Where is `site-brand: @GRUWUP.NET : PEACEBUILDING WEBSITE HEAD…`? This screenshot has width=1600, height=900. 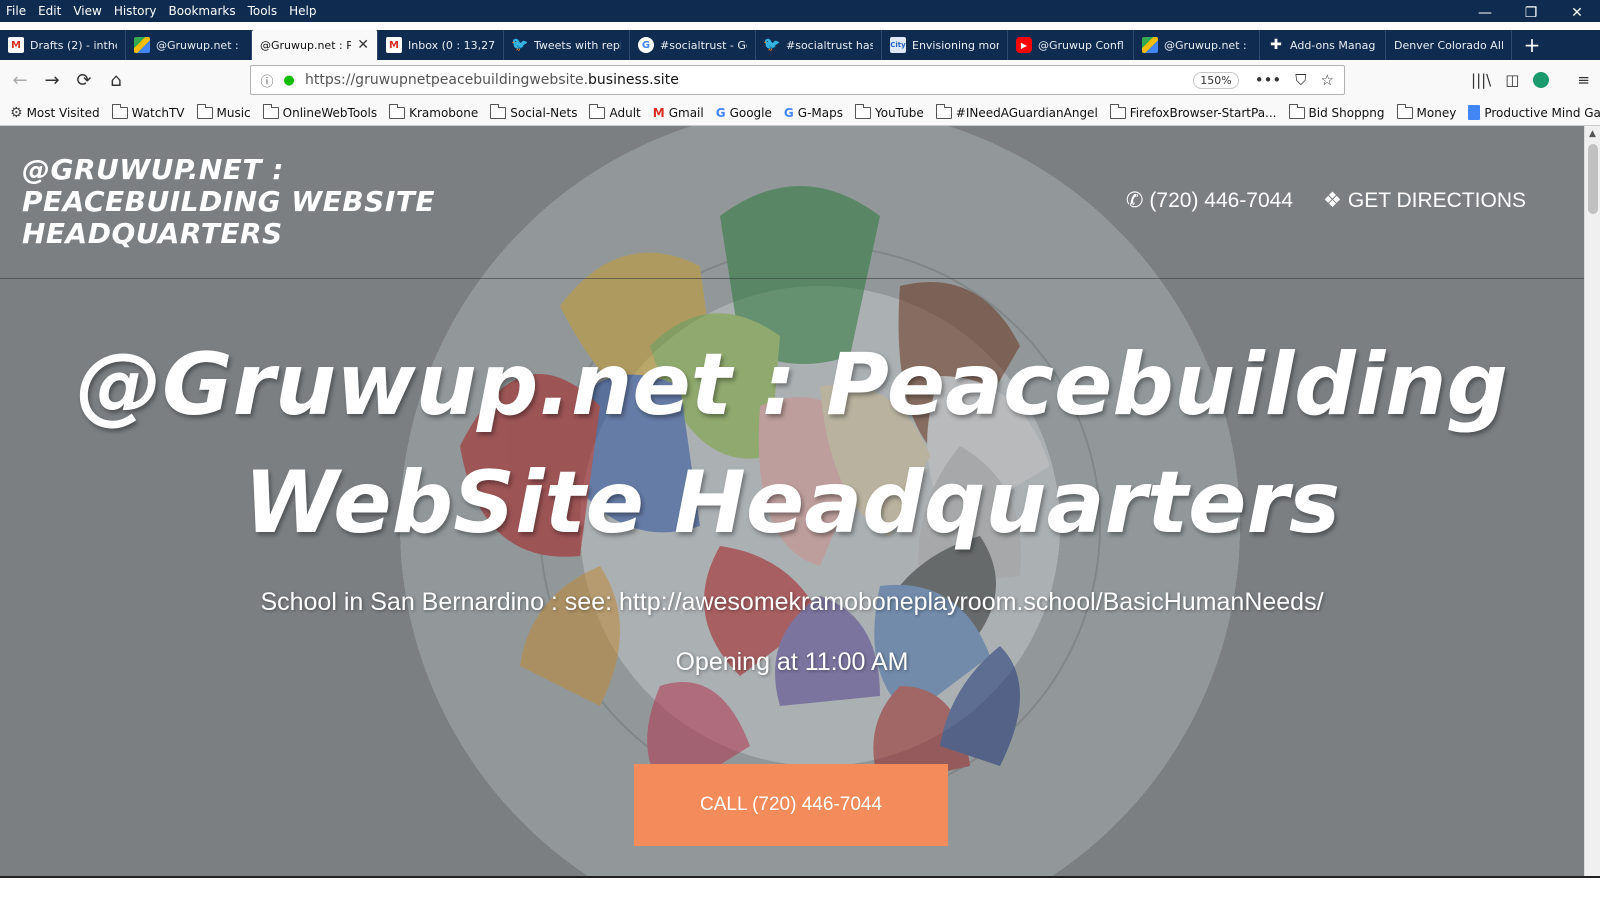 site-brand: @GRUWUP.NET : PEACEBUILDING WEBSITE HEAD… is located at coordinates (237, 202).